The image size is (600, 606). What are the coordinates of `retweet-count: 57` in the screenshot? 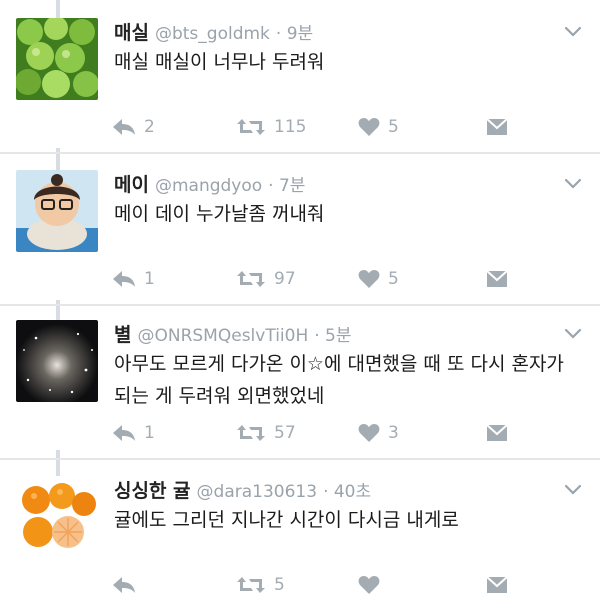 It's located at (285, 433).